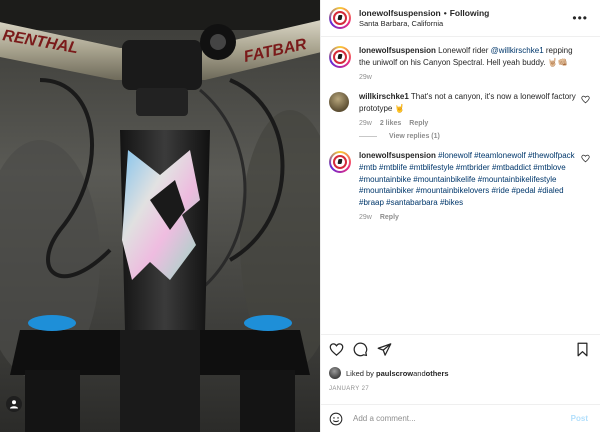  What do you see at coordinates (424, 23) in the screenshot?
I see `location-link: Santa Barbara, California` at bounding box center [424, 23].